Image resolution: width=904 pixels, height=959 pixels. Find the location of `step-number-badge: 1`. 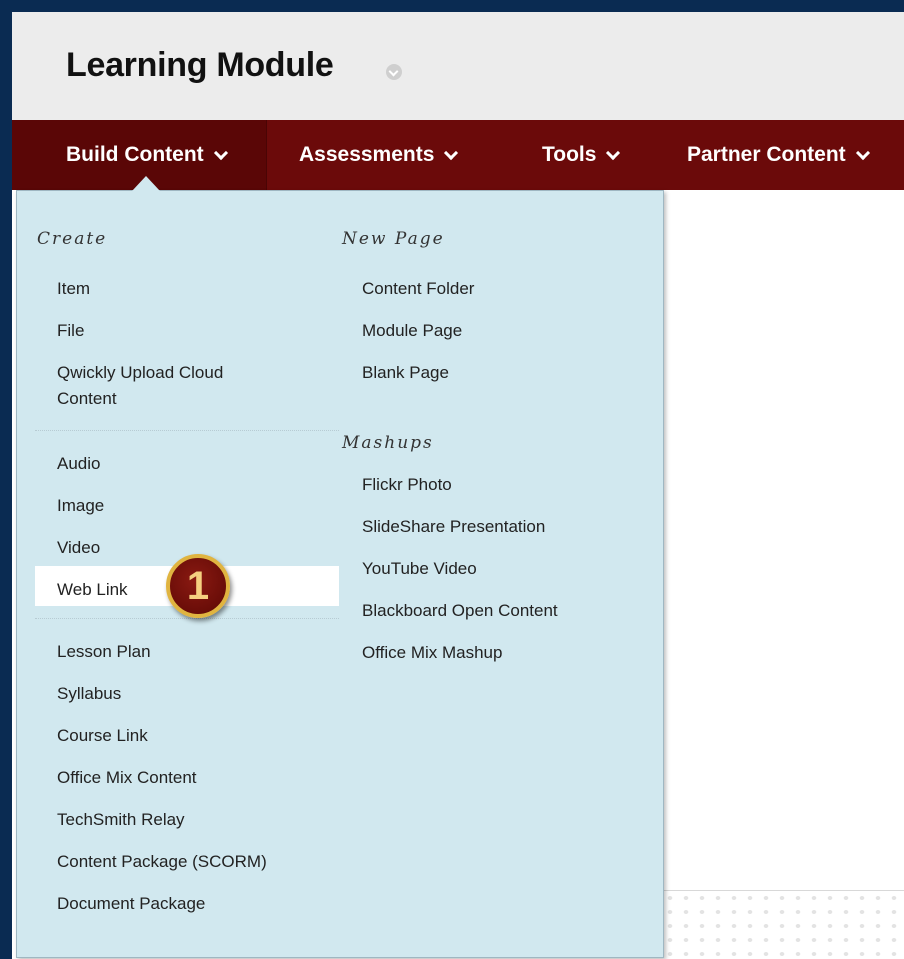

step-number-badge: 1 is located at coordinates (198, 586).